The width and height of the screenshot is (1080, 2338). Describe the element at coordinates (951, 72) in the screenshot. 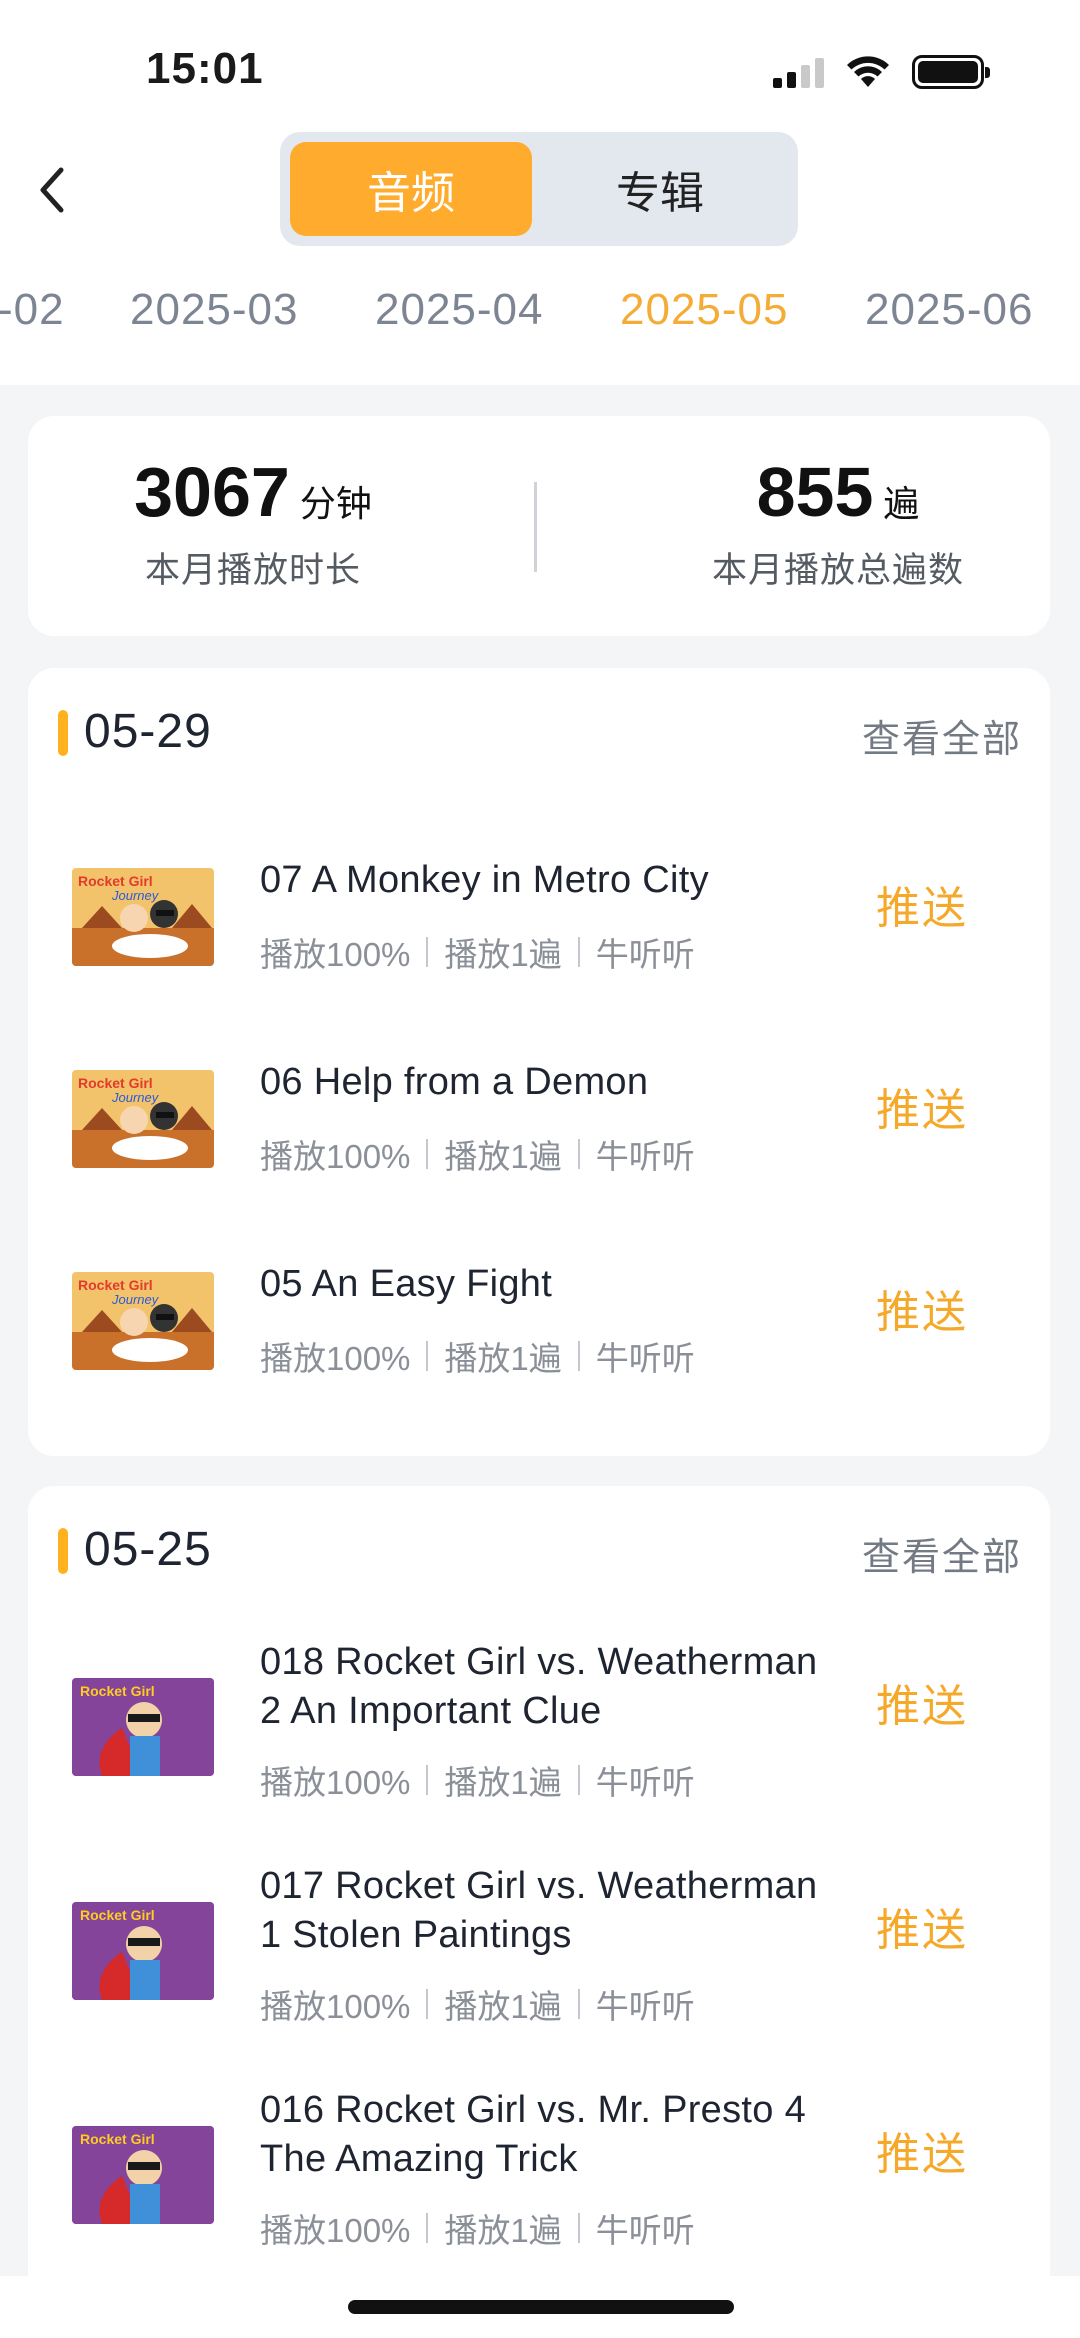

I see `battery-icon` at that location.